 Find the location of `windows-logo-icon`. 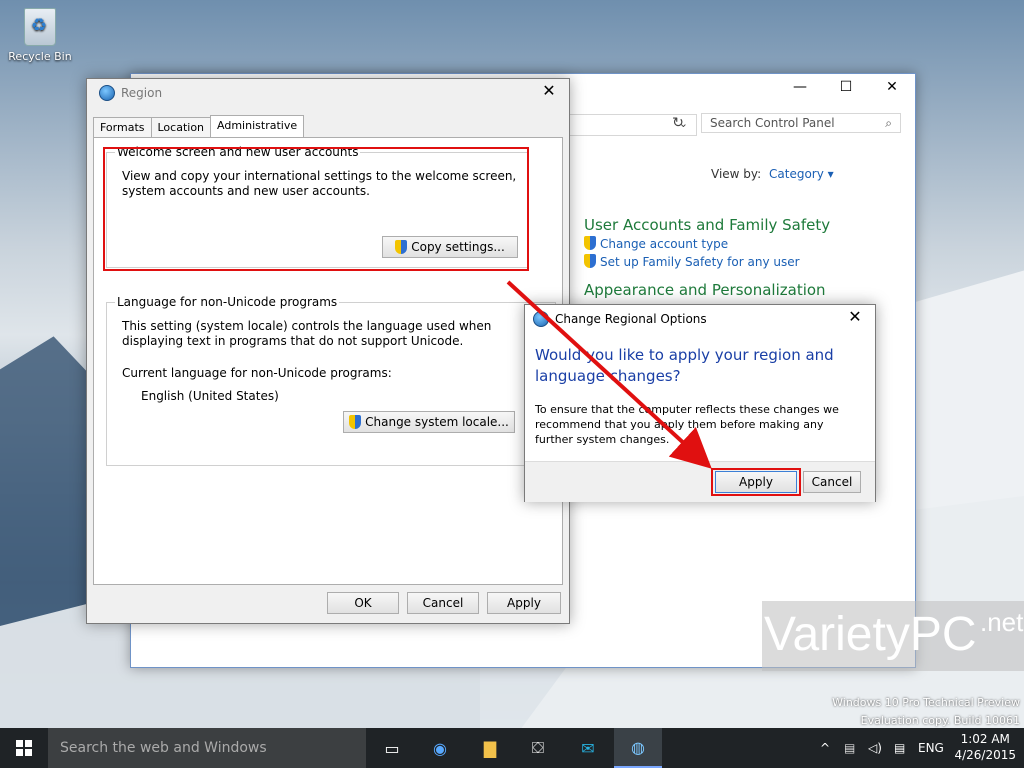

windows-logo-icon is located at coordinates (24, 748).